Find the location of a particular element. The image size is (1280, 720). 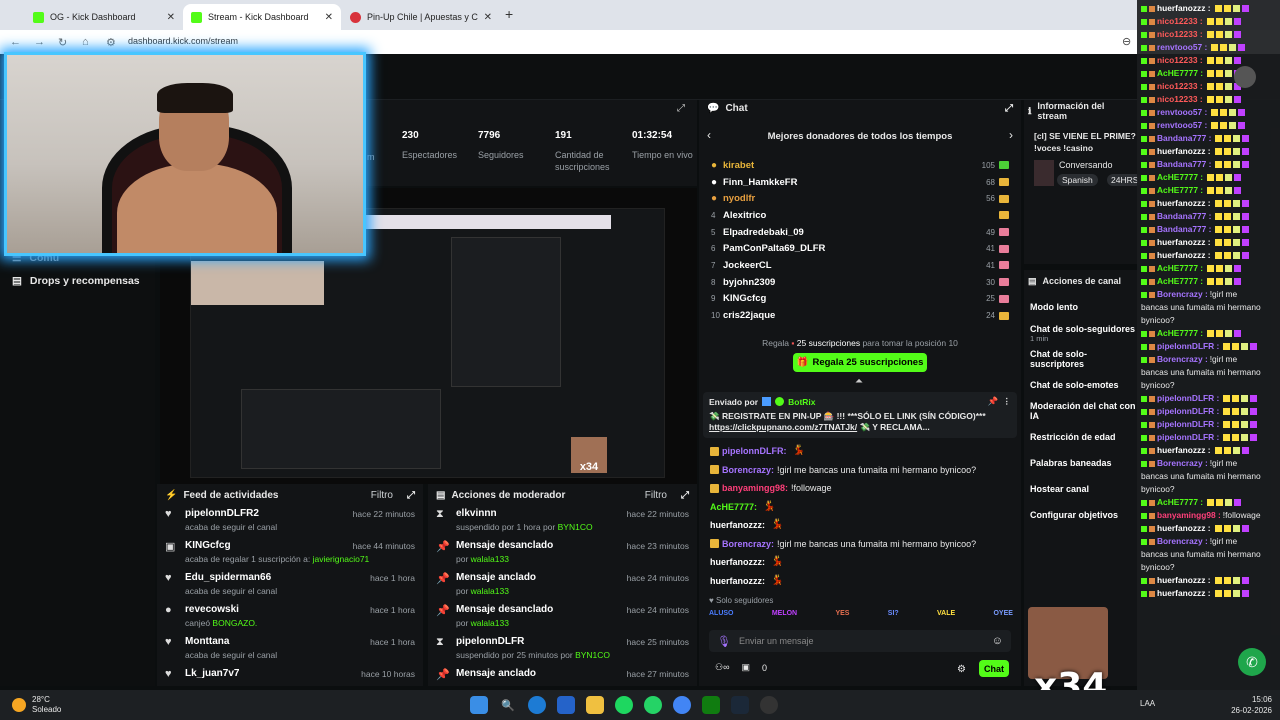

gift-subs-button: 🎁 Regala 25 suscripciones is located at coordinates (860, 362).